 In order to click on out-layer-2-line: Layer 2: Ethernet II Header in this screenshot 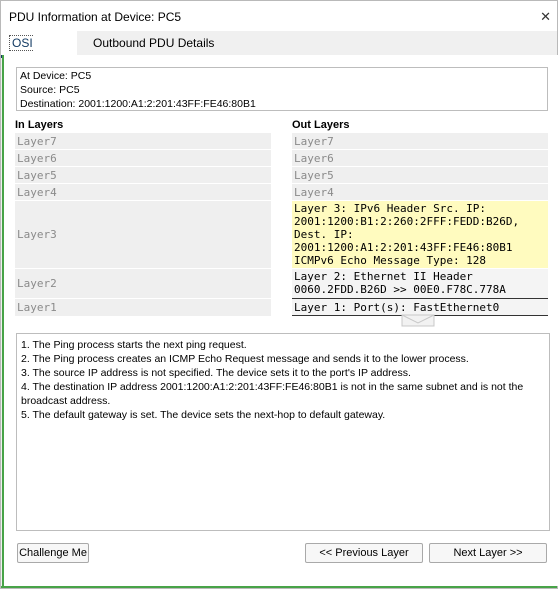, I will do `click(383, 276)`.